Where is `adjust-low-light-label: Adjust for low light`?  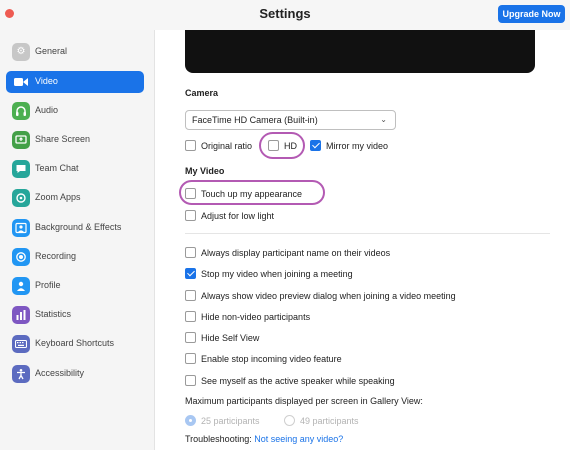
adjust-low-light-label: Adjust for low light is located at coordinates (238, 215).